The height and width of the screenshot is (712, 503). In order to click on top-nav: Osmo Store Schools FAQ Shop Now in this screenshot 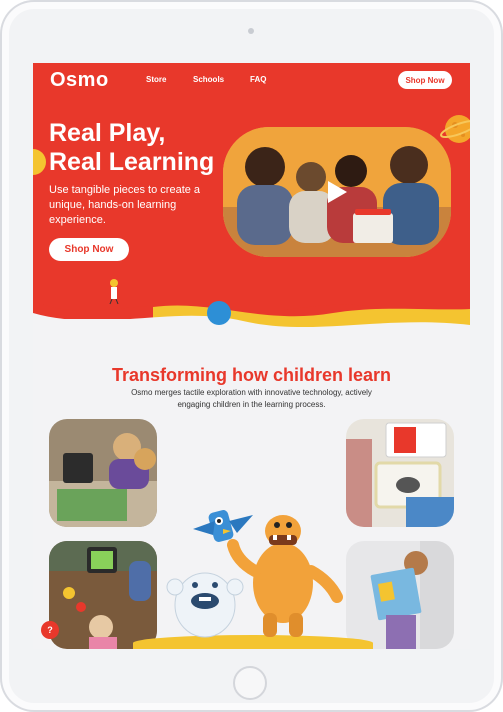, I will do `click(251, 81)`.